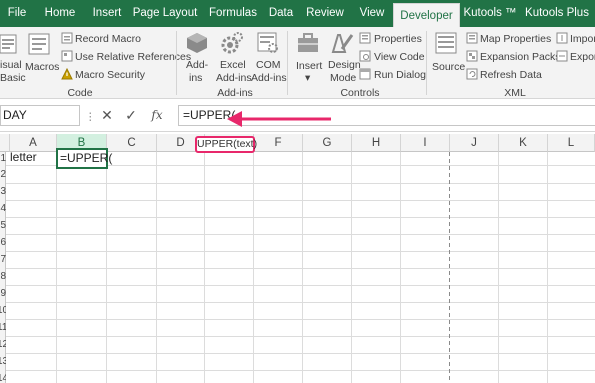 This screenshot has width=595, height=383. What do you see at coordinates (67, 56) in the screenshot?
I see `relative-references-icon` at bounding box center [67, 56].